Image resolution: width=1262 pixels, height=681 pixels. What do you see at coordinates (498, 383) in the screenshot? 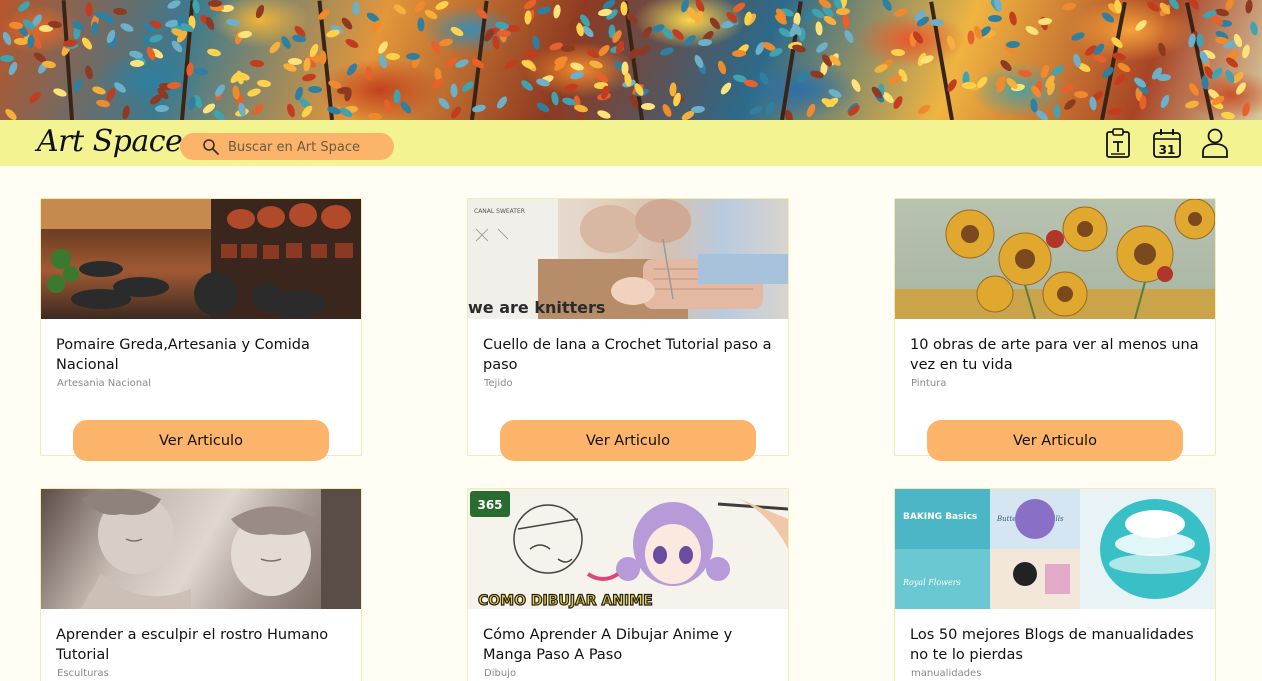
I see `article-category: Tejido` at bounding box center [498, 383].